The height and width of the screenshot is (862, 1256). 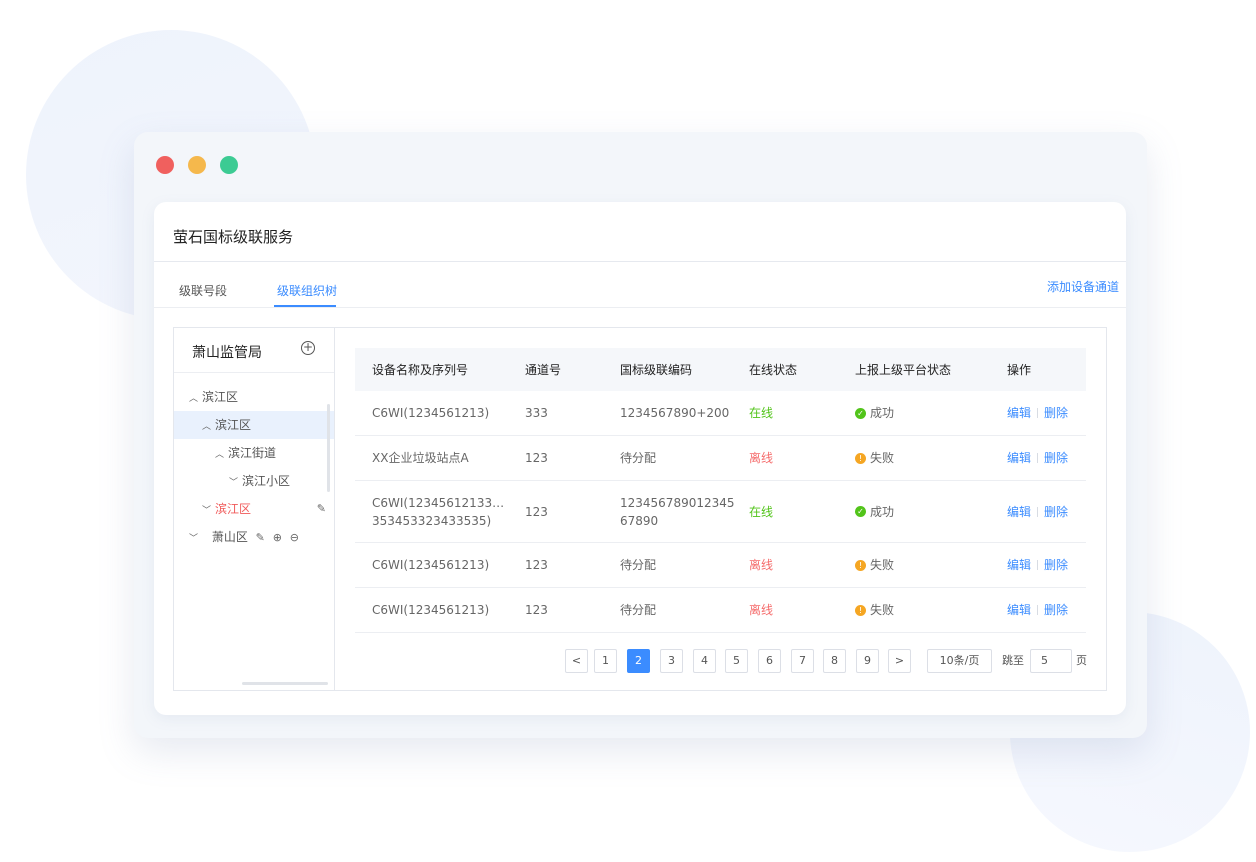 I want to click on maximize-window-button, so click(x=229, y=165).